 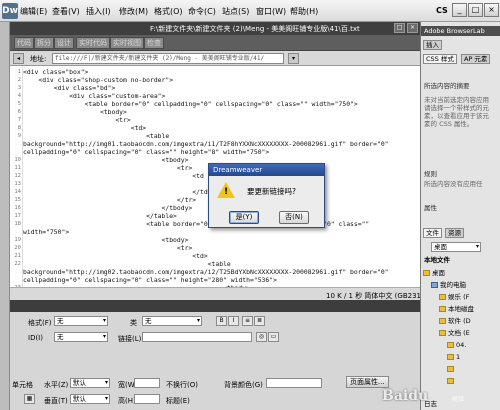 I want to click on doc-close-icon: ×, so click(x=412, y=28).